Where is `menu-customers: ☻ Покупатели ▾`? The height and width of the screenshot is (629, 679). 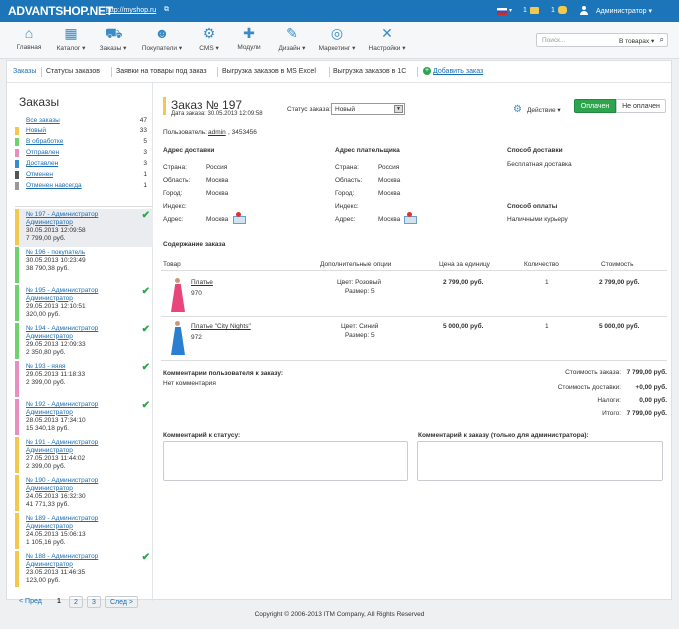
menu-customers: ☻ Покупатели ▾ is located at coordinates (162, 38).